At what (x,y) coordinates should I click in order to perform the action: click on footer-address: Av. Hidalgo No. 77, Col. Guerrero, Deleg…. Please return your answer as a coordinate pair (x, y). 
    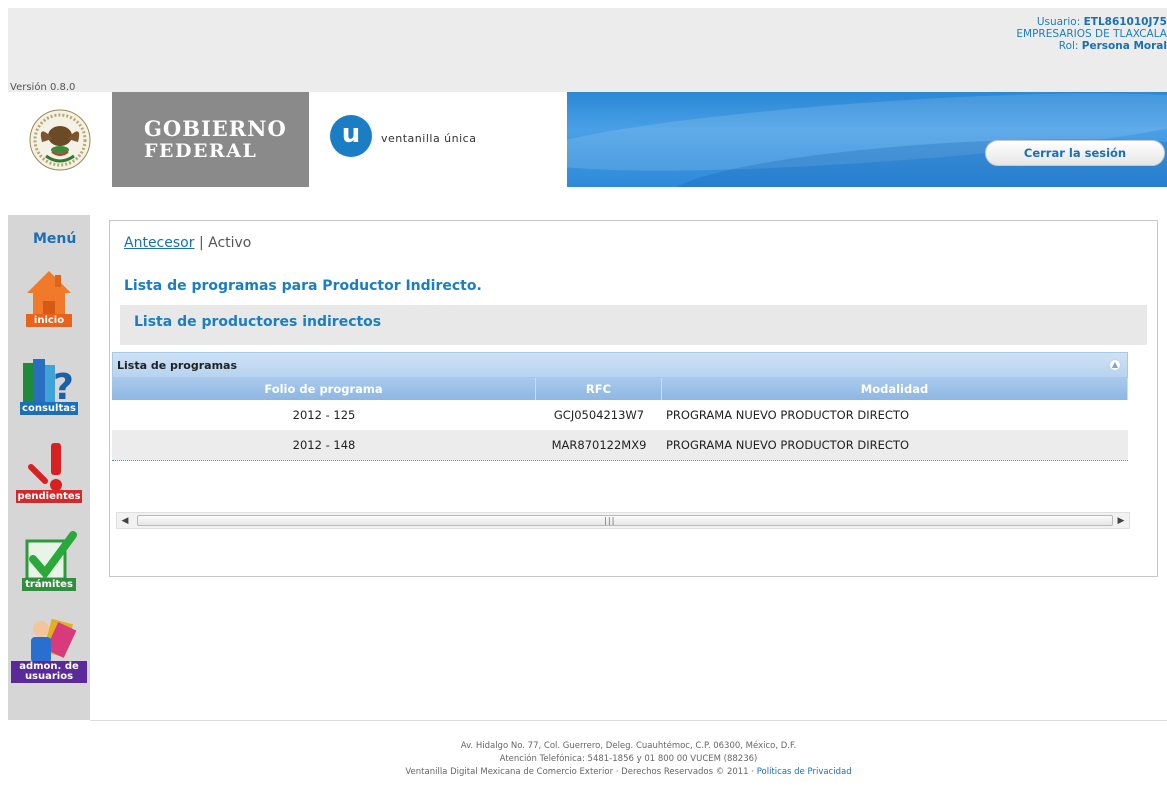
    Looking at the image, I should click on (628, 746).